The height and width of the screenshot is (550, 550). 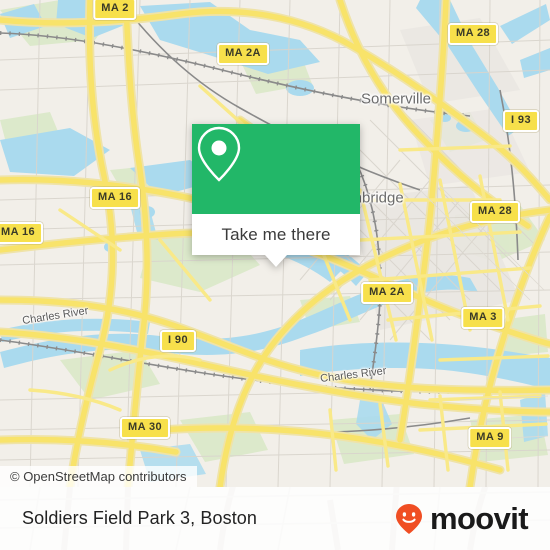 I want to click on footer-bar: Soldiers Field Park 3, Boston moovit, so click(x=275, y=518).